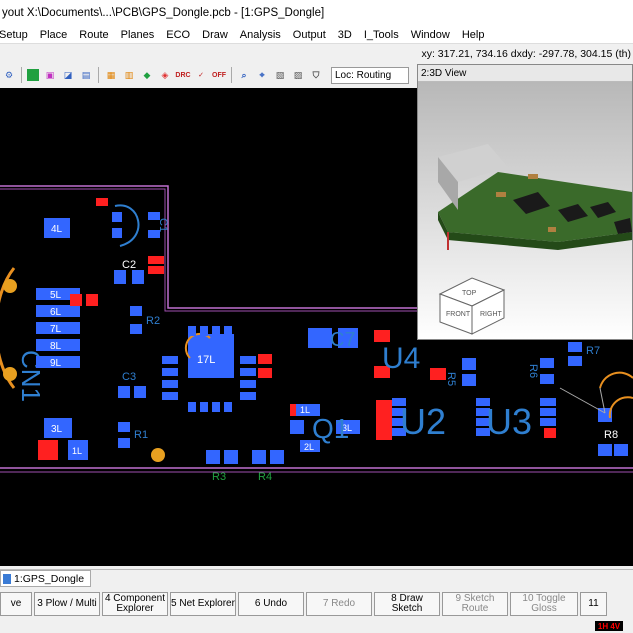 The height and width of the screenshot is (633, 633). I want to click on menu-eco: ECO, so click(181, 35).